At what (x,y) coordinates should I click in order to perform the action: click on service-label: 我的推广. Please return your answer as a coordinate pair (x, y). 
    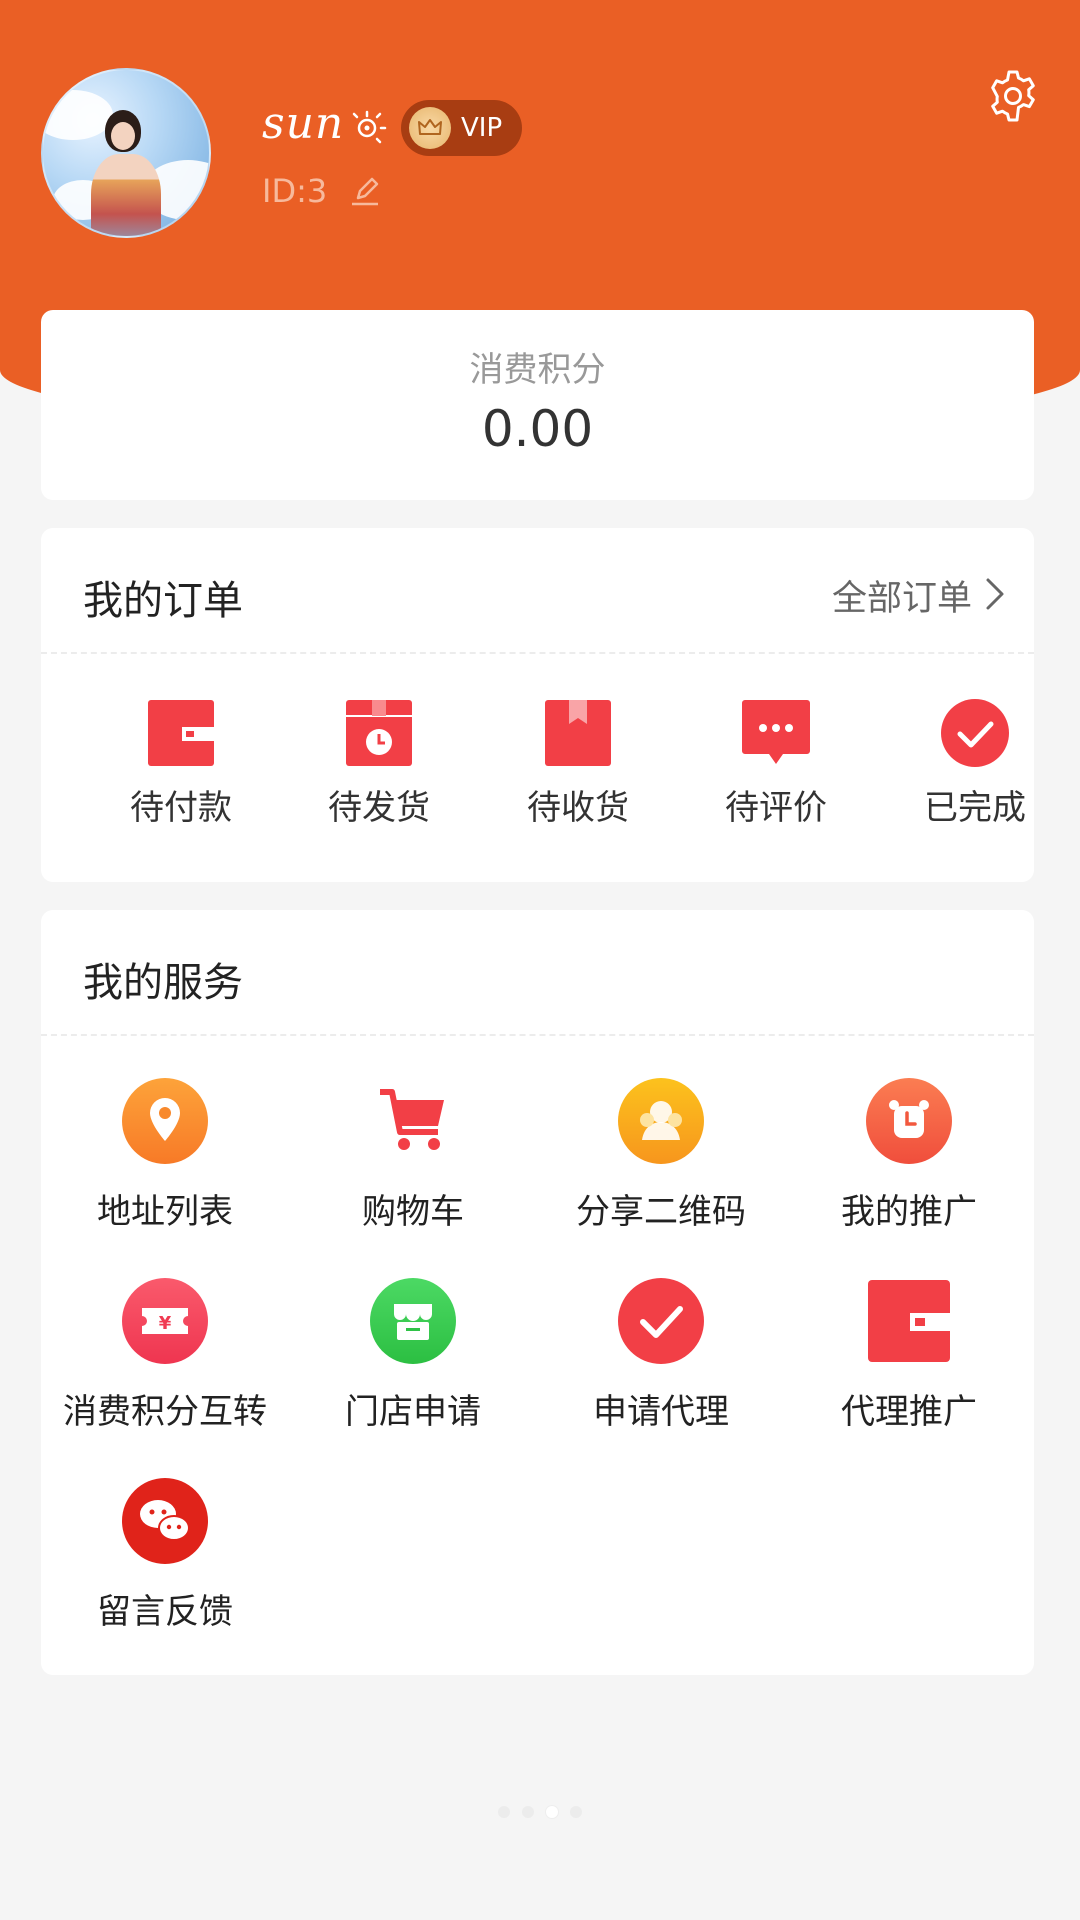
    Looking at the image, I should click on (909, 1212).